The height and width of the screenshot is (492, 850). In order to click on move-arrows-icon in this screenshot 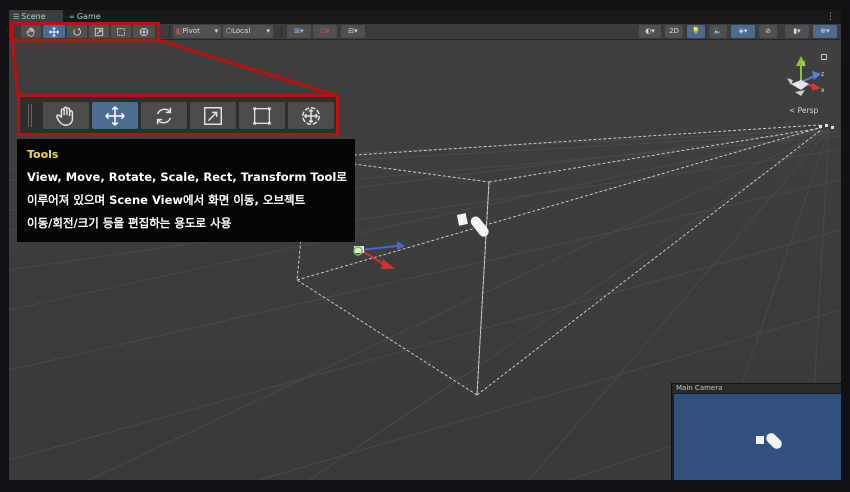, I will do `click(115, 115)`.